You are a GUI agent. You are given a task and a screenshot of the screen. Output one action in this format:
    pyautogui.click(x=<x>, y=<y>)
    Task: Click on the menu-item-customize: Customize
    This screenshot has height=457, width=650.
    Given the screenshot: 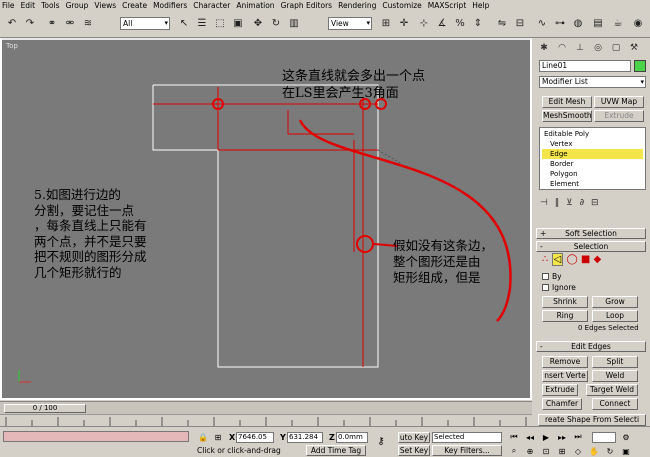 What is the action you would take?
    pyautogui.click(x=401, y=5)
    